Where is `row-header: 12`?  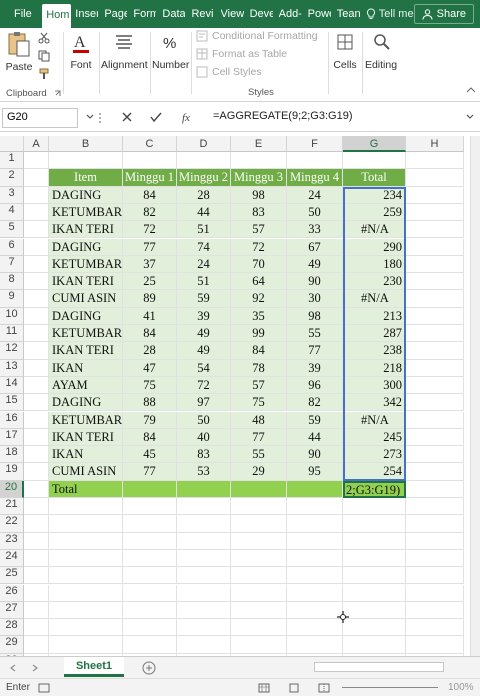
row-header: 12 is located at coordinates (12, 351).